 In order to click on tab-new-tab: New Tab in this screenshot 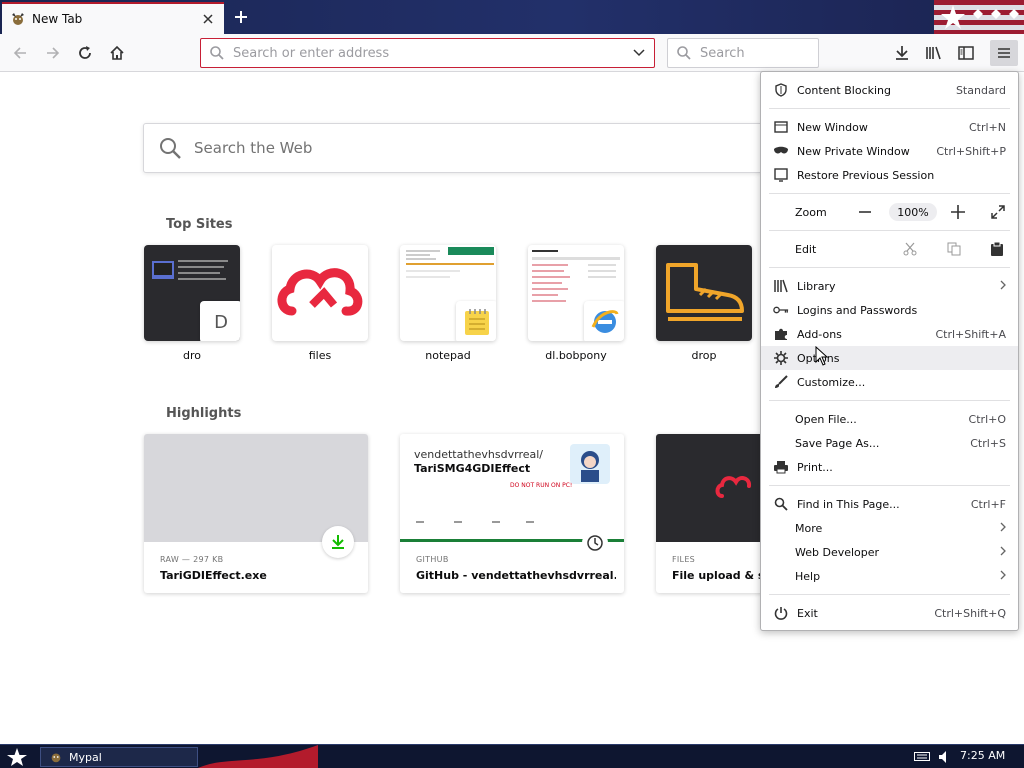, I will do `click(113, 18)`.